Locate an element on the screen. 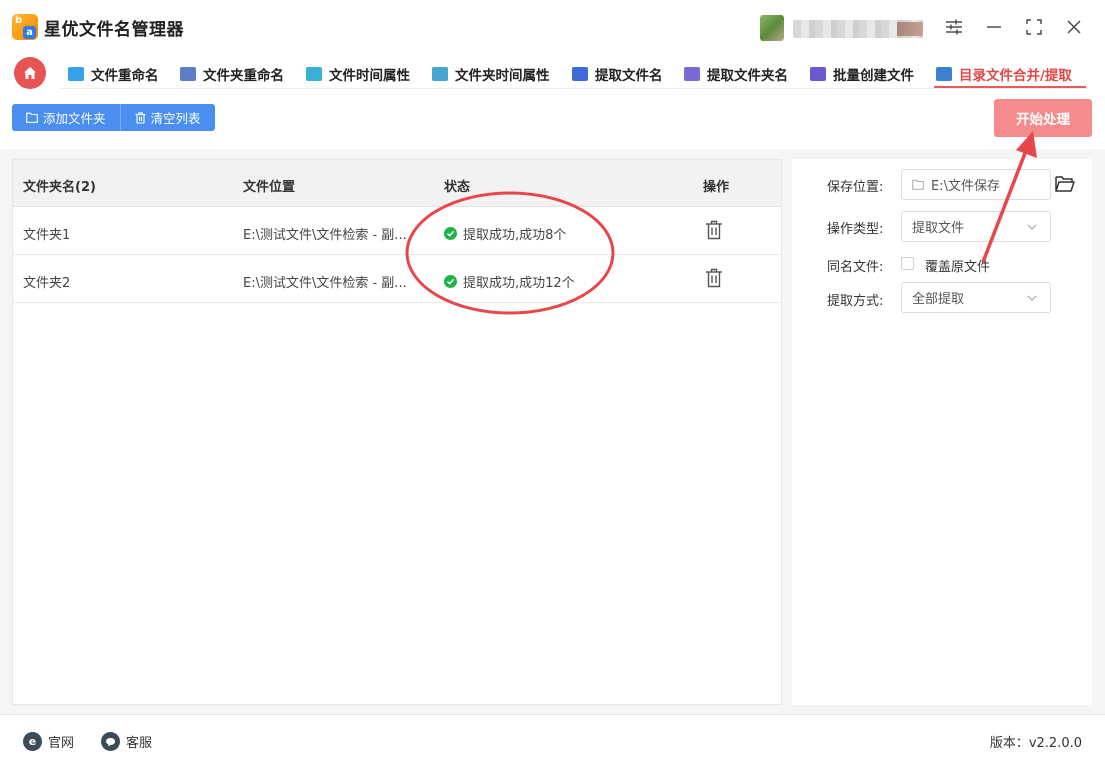 The height and width of the screenshot is (768, 1105). tab-divider is located at coordinates (574, 88).